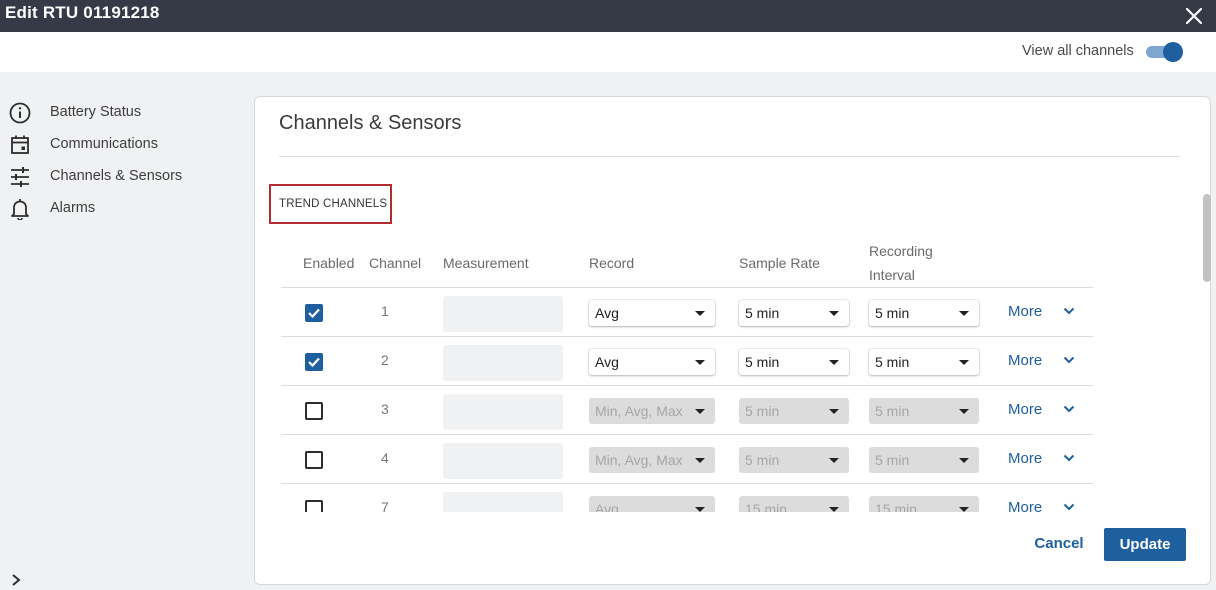  I want to click on channel-number: 4, so click(385, 458).